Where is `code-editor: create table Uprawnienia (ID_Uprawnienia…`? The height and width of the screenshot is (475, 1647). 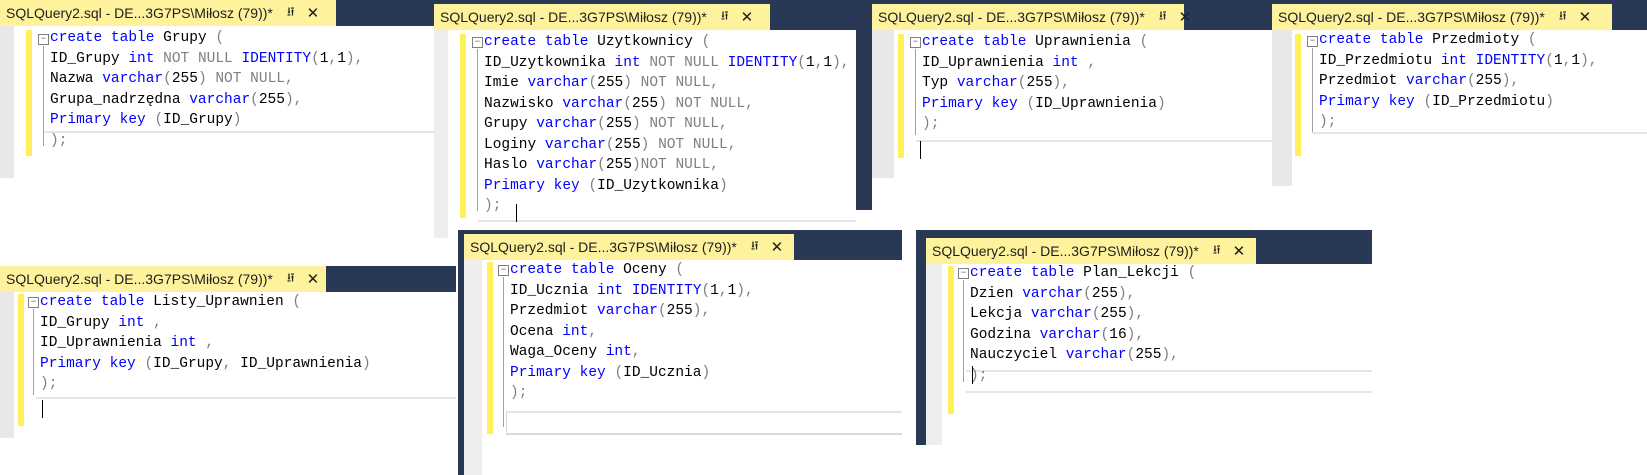
code-editor: create table Uprawnienia (ID_Uprawnienia… is located at coordinates (1044, 83).